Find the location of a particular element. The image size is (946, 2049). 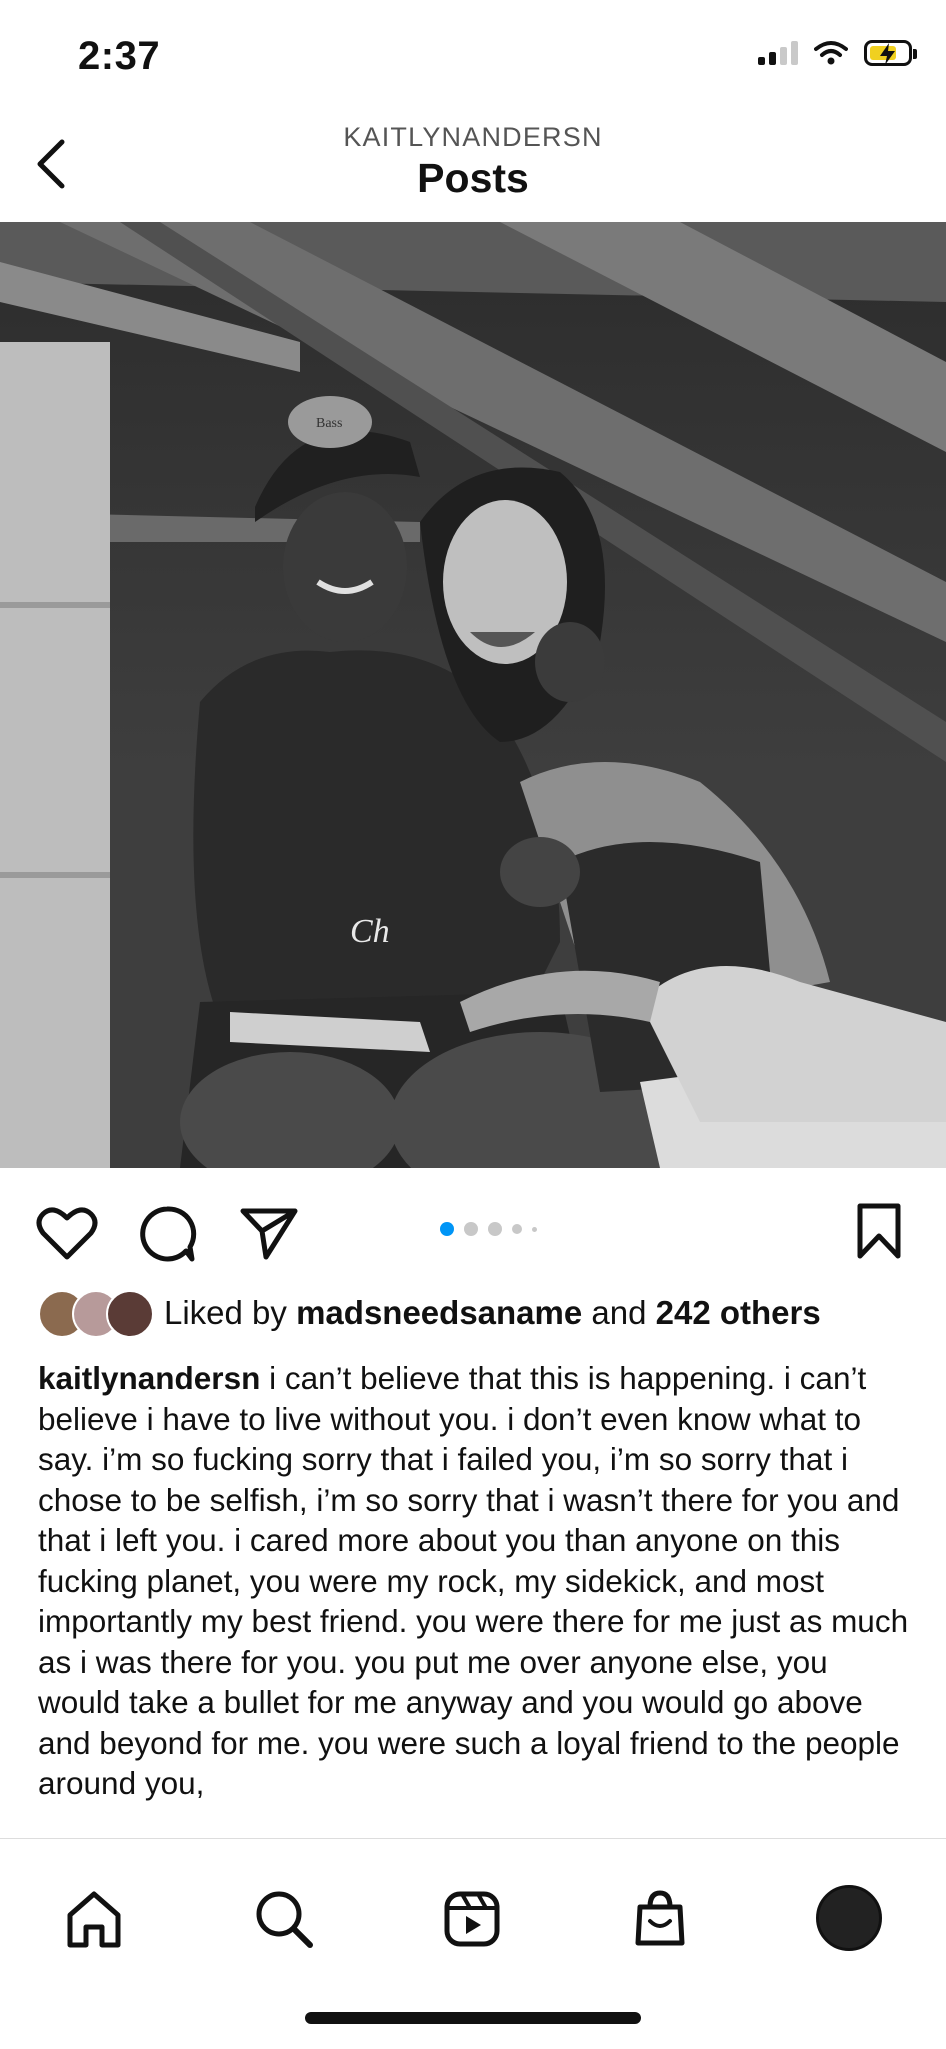

liked-by-row: Liked by madsneedsaname and 242 others is located at coordinates (429, 1314).